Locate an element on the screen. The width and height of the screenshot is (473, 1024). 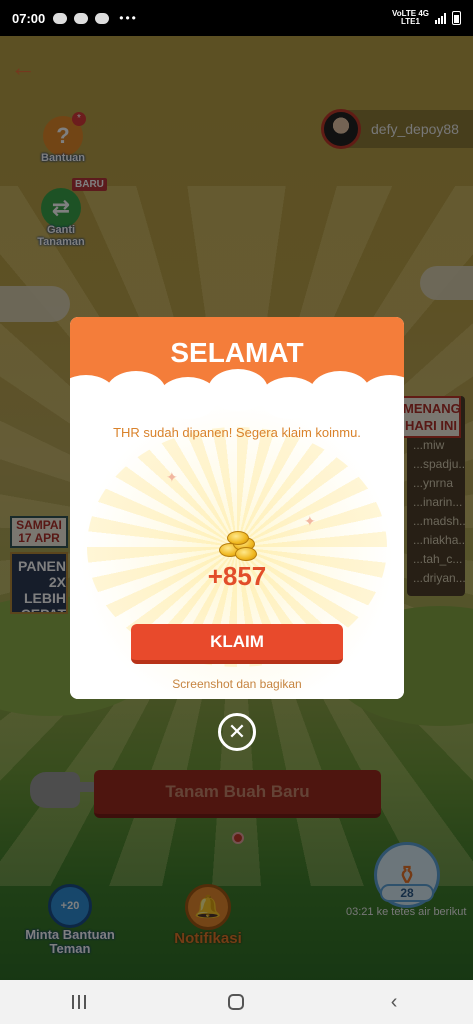
more-notifications-icon: ••• is located at coordinates (128, 18).